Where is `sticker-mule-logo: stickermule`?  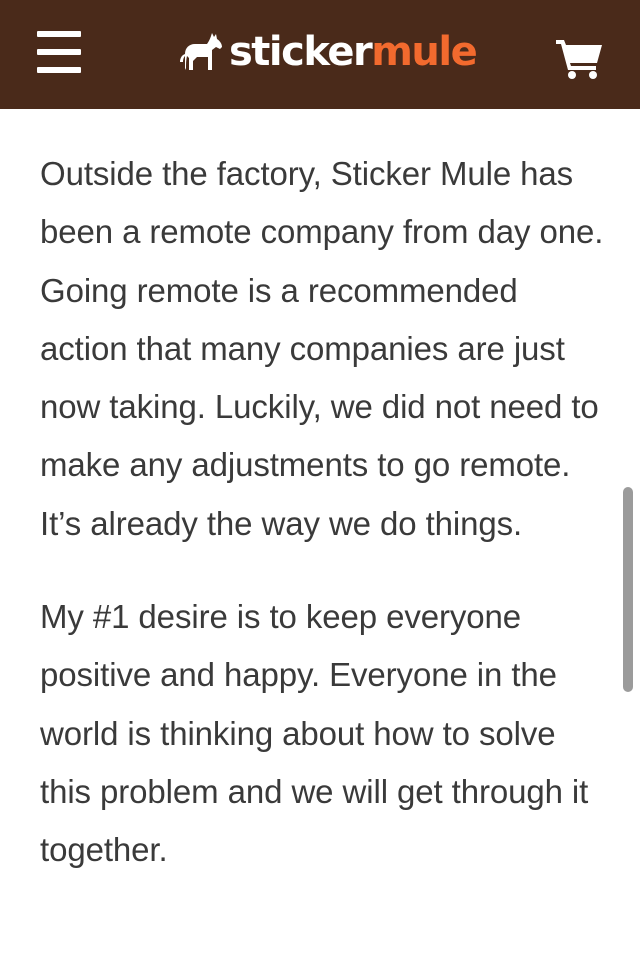 sticker-mule-logo: stickermule is located at coordinates (328, 52).